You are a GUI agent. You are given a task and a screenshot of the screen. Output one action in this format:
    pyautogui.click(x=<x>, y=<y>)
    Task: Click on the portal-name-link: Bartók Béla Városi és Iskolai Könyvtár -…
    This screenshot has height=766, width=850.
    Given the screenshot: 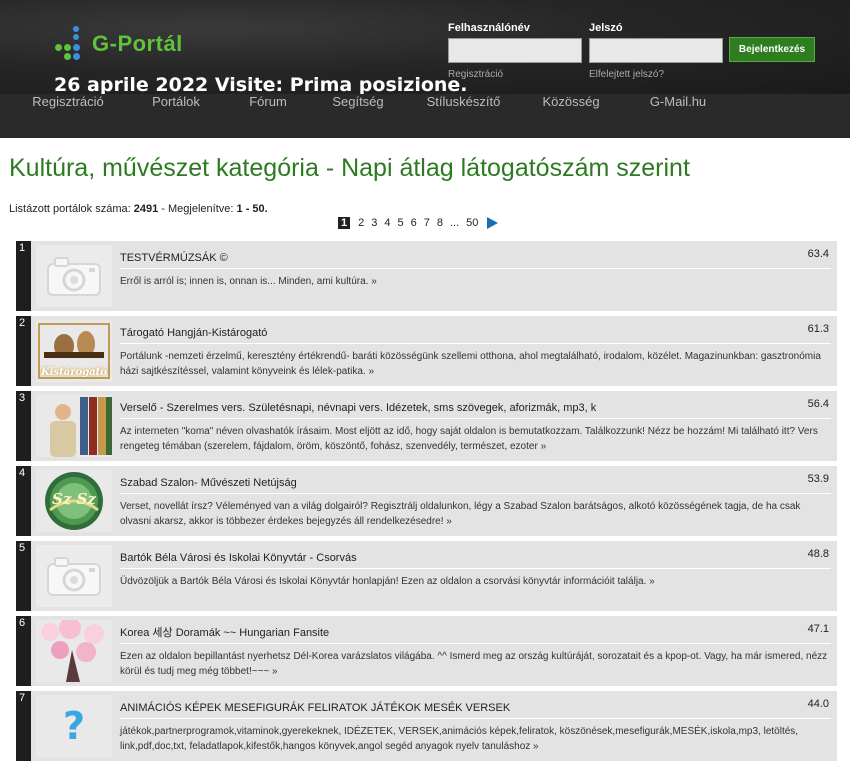 What is the action you would take?
    pyautogui.click(x=238, y=558)
    